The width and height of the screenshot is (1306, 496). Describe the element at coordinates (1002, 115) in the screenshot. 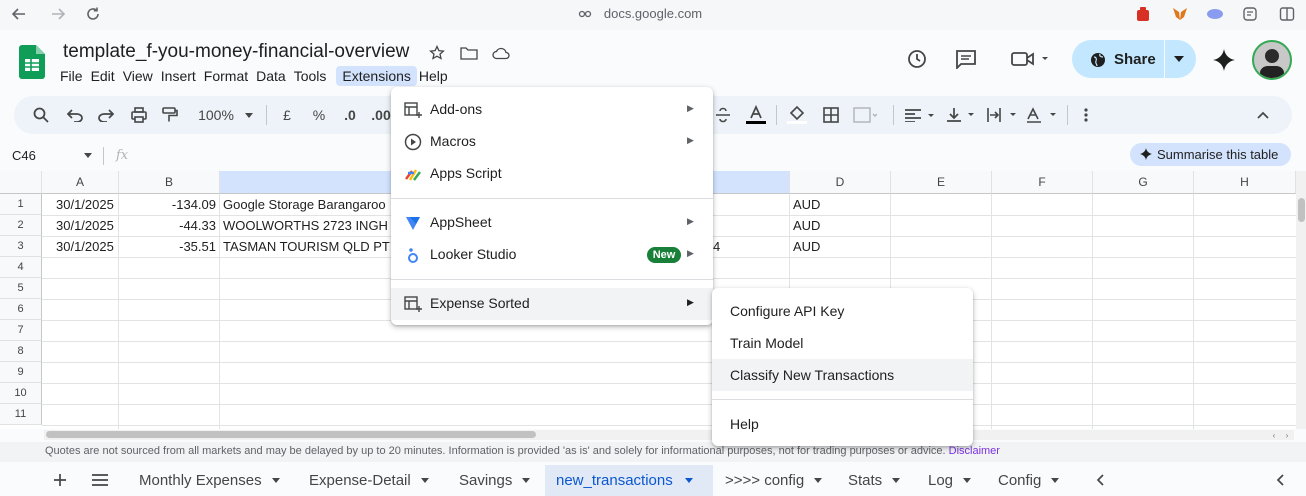

I see `text-wrapping-icon` at that location.